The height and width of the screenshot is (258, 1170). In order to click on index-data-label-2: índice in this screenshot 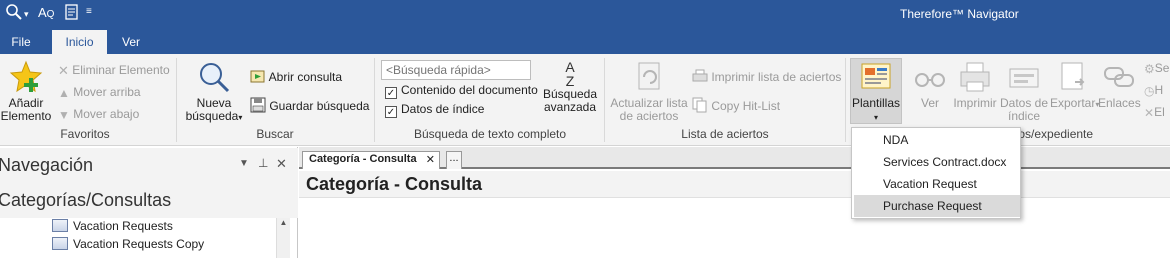, I will do `click(1024, 116)`.